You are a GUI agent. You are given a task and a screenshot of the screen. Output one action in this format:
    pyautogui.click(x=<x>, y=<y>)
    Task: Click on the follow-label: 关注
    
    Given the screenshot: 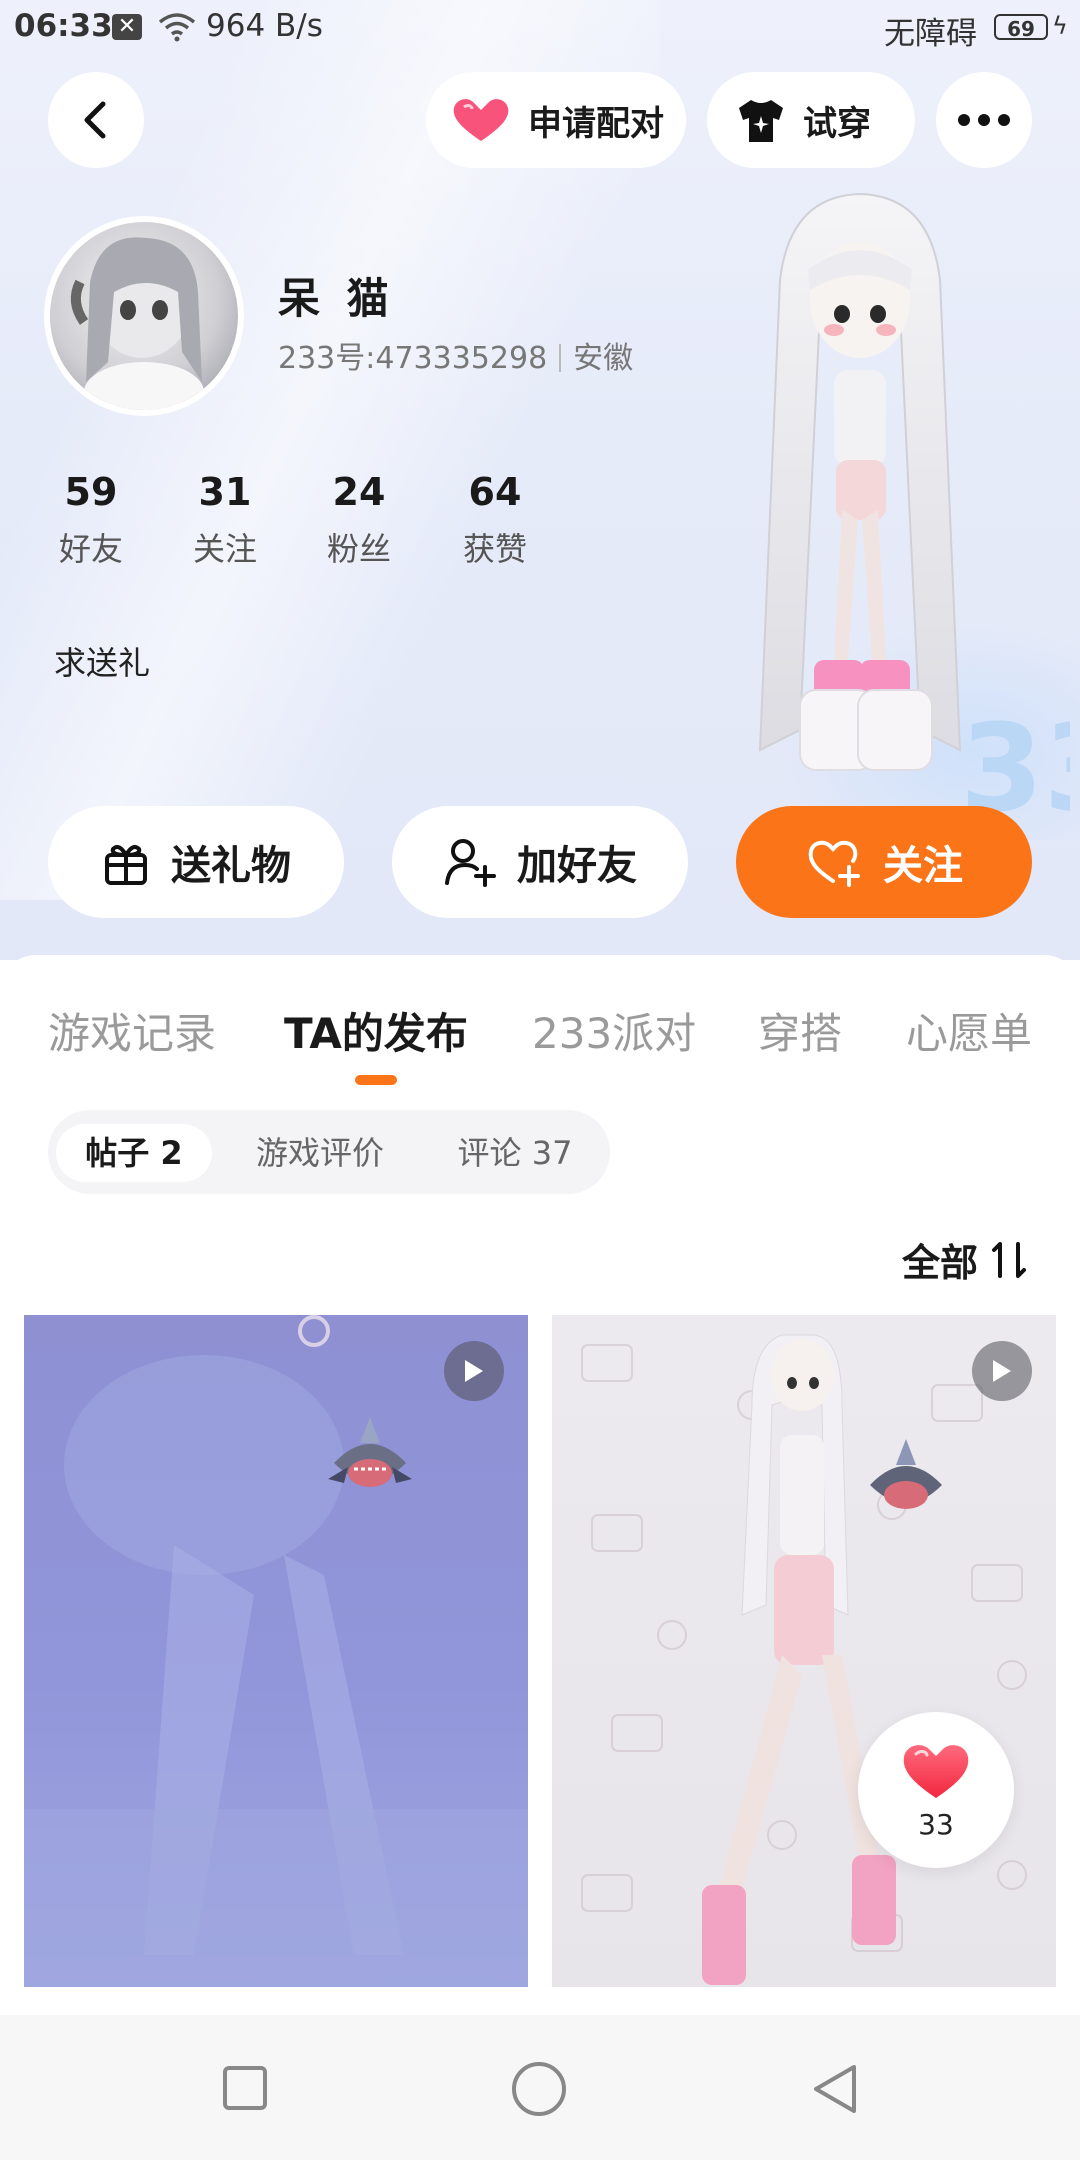 What is the action you would take?
    pyautogui.click(x=923, y=866)
    